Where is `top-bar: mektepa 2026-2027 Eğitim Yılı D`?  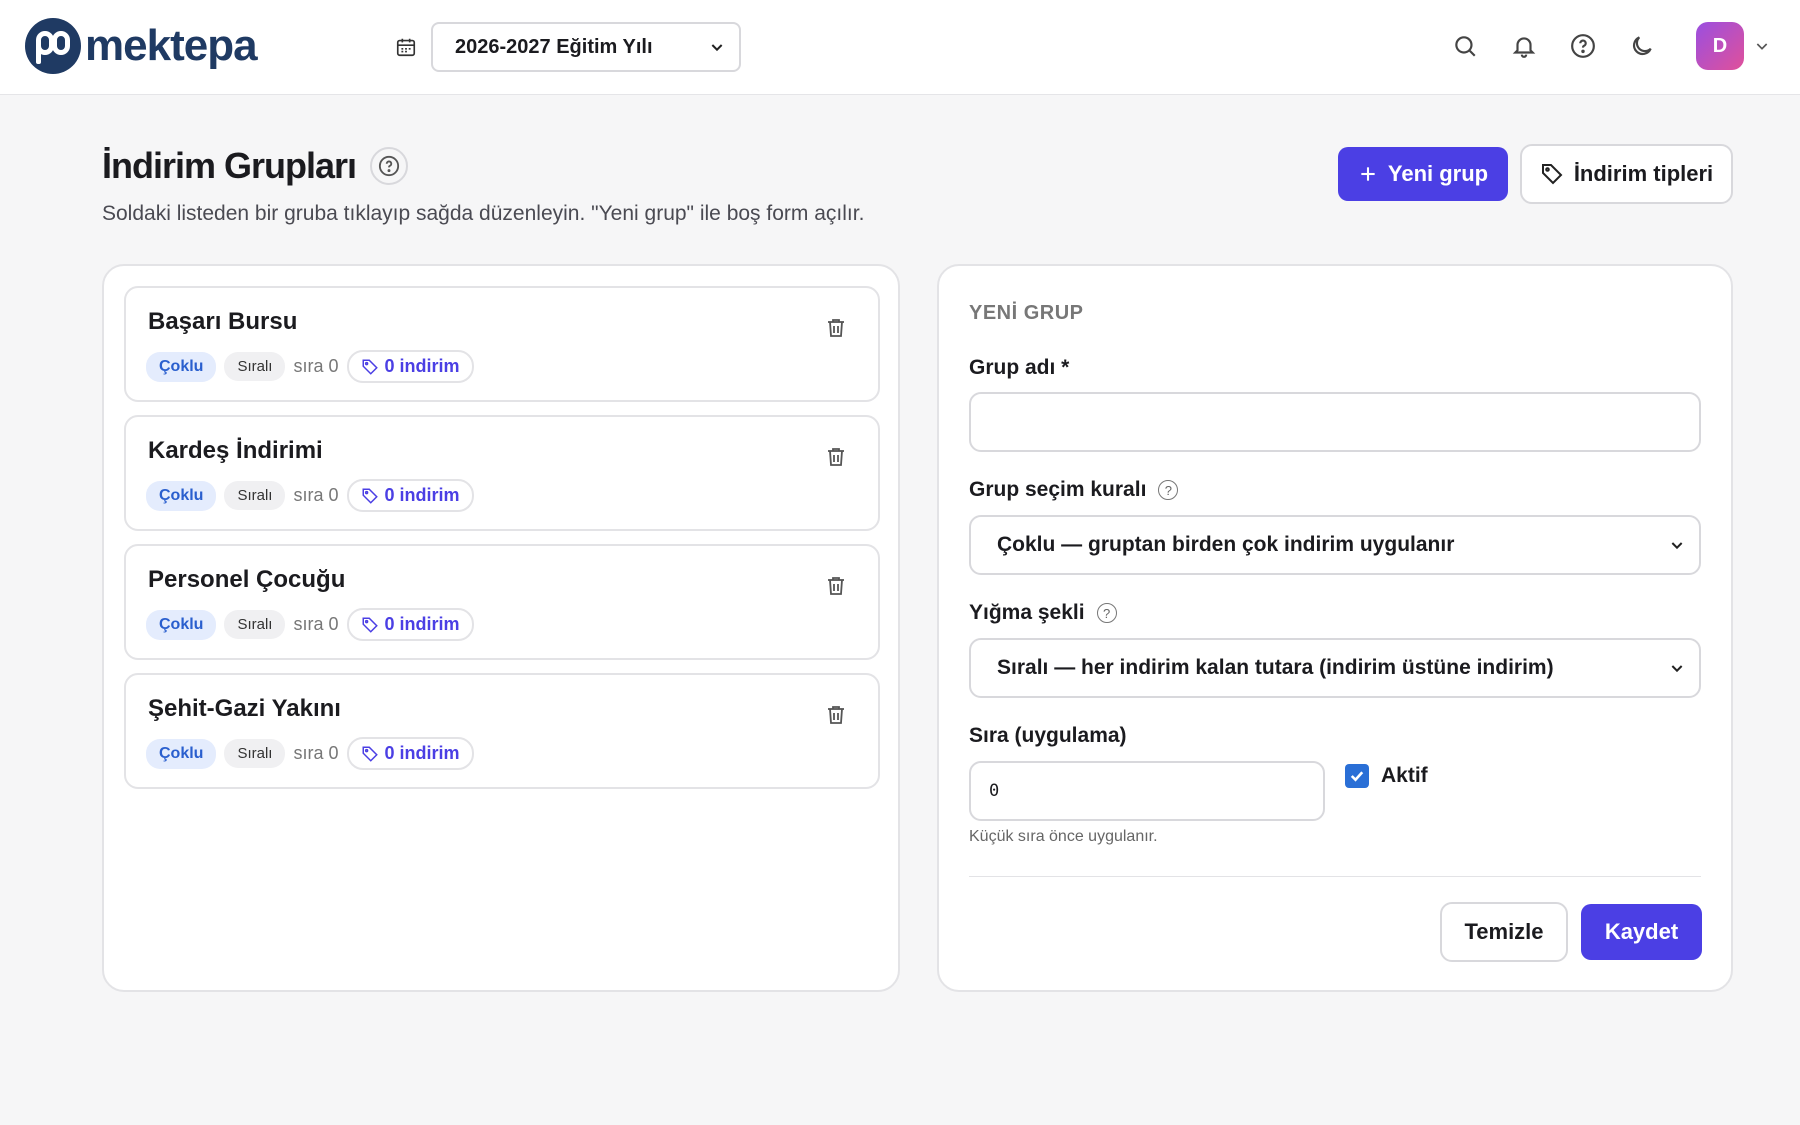 top-bar: mektepa 2026-2027 Eğitim Yılı D is located at coordinates (900, 47).